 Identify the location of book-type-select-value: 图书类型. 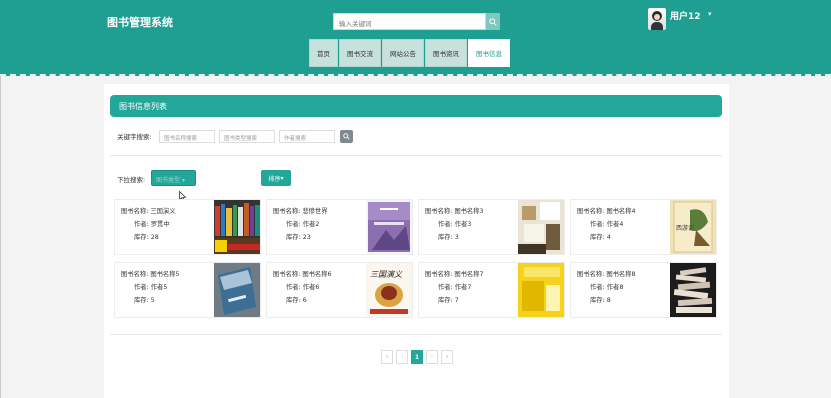
(168, 180).